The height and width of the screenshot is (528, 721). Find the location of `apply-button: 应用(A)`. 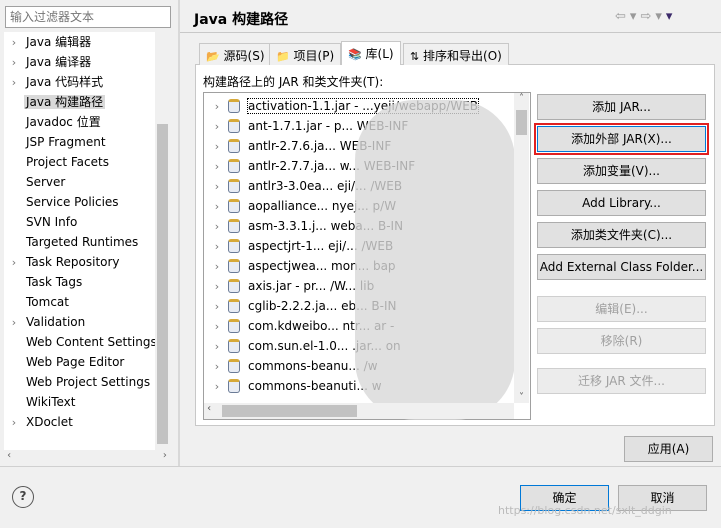

apply-button: 应用(A) is located at coordinates (668, 449).